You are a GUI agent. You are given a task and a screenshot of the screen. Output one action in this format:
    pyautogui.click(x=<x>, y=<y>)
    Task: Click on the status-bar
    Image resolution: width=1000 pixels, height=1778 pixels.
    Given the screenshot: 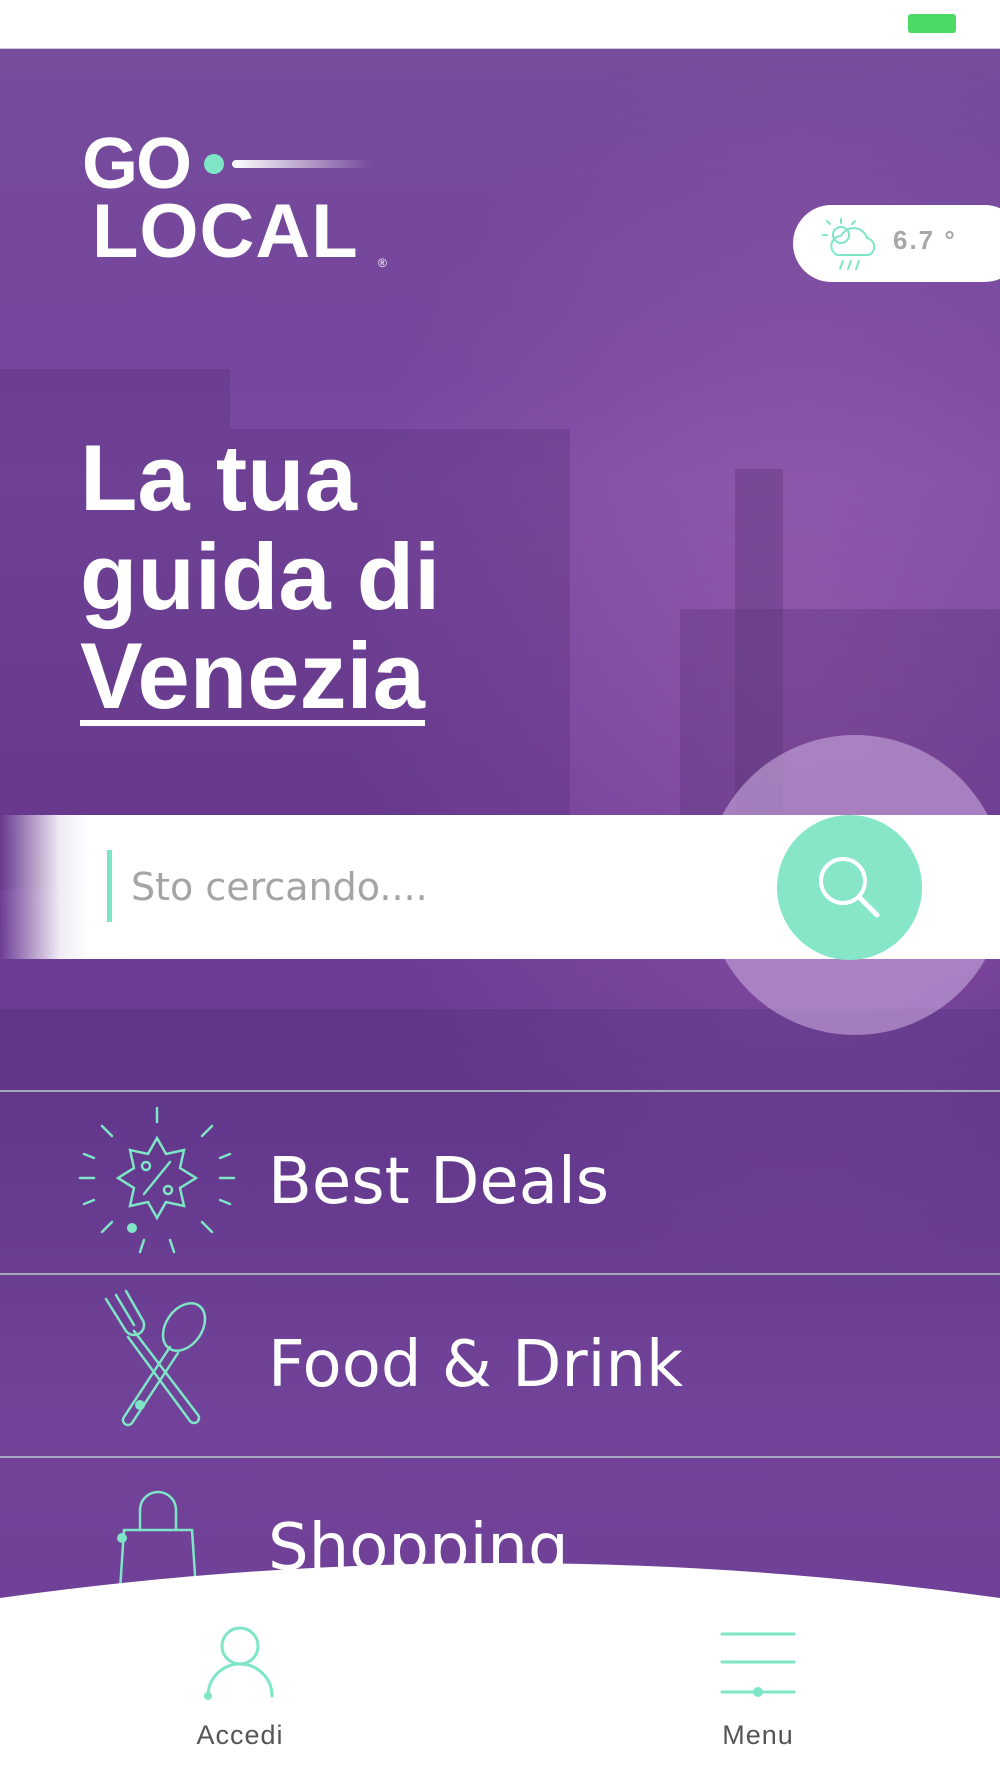 What is the action you would take?
    pyautogui.click(x=500, y=24)
    